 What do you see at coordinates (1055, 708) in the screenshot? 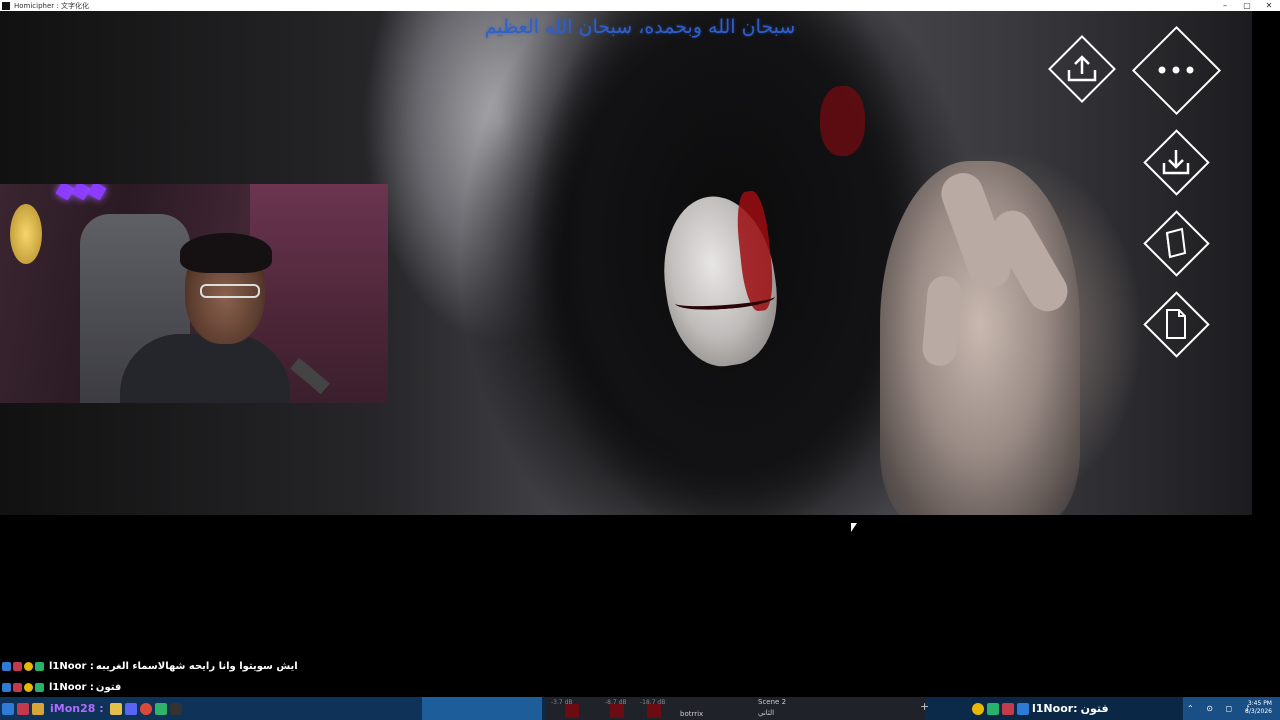
I see `taskbar-chat-user: l1Noor:` at bounding box center [1055, 708].